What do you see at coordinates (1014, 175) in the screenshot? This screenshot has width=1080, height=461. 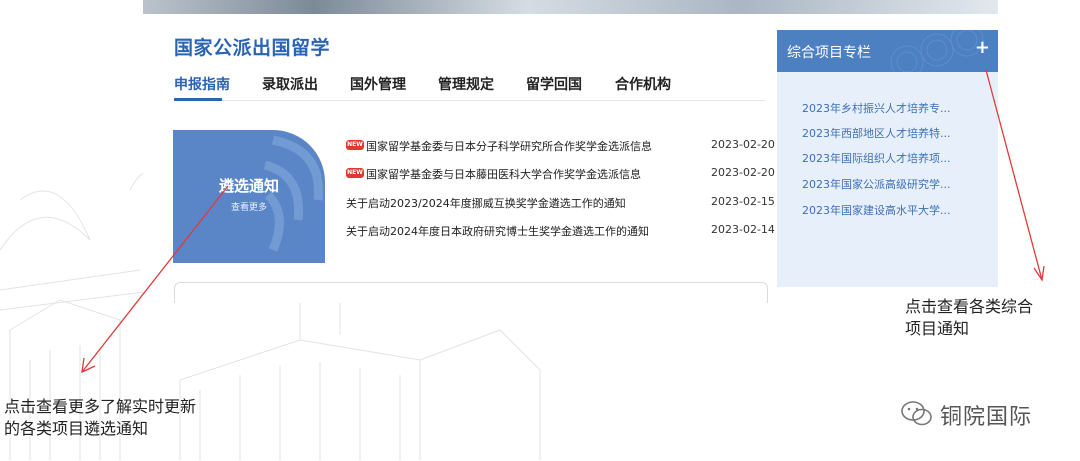 I see `arrow-to-side-panel` at bounding box center [1014, 175].